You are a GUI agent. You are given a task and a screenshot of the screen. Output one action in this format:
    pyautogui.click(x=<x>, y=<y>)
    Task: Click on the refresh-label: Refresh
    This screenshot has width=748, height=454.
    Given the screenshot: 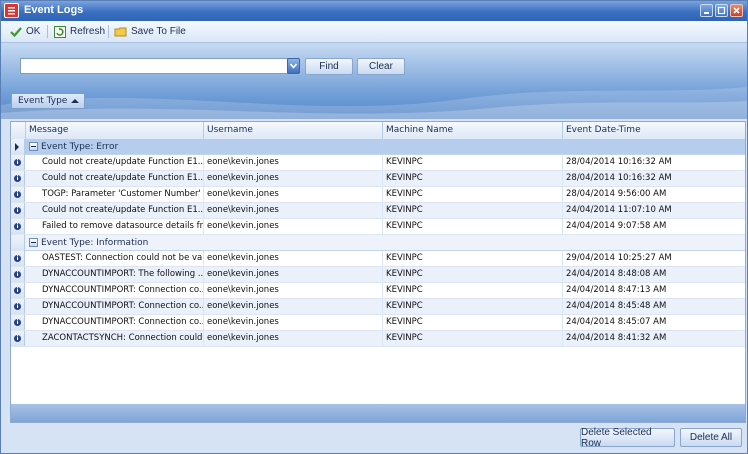 What is the action you would take?
    pyautogui.click(x=88, y=31)
    